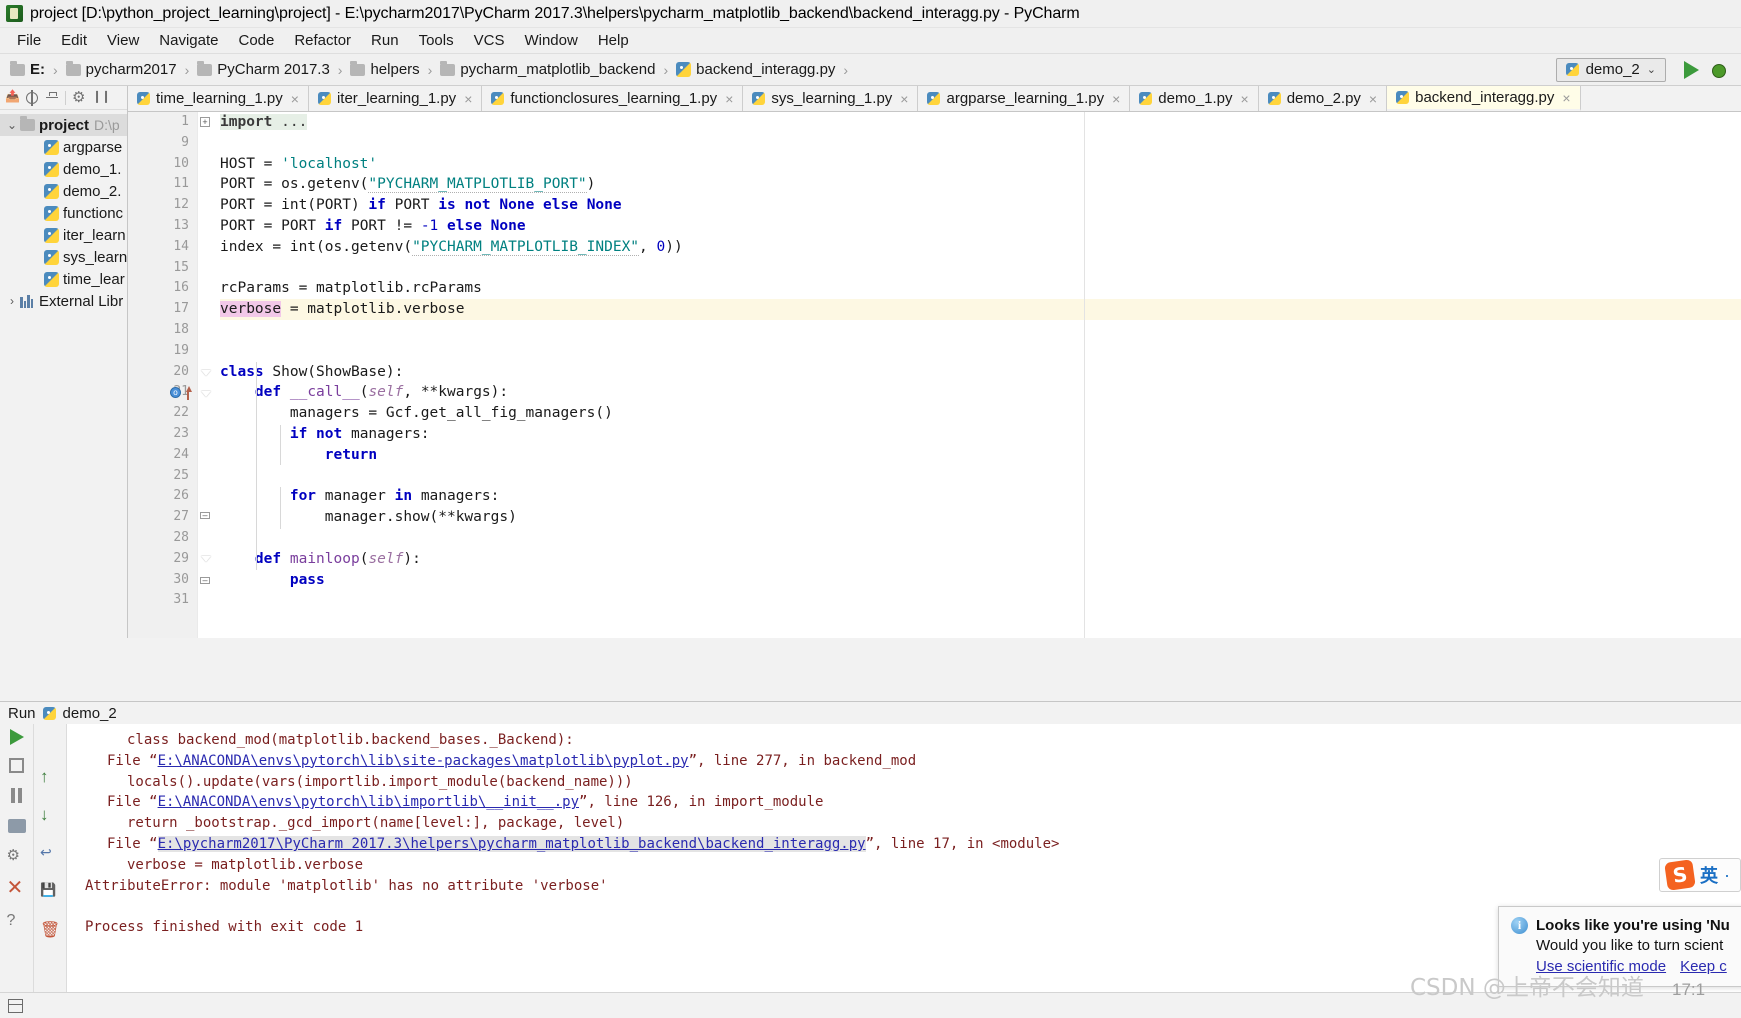 This screenshot has width=1741, height=1018. I want to click on trash-icon: 🗑, so click(50, 930).